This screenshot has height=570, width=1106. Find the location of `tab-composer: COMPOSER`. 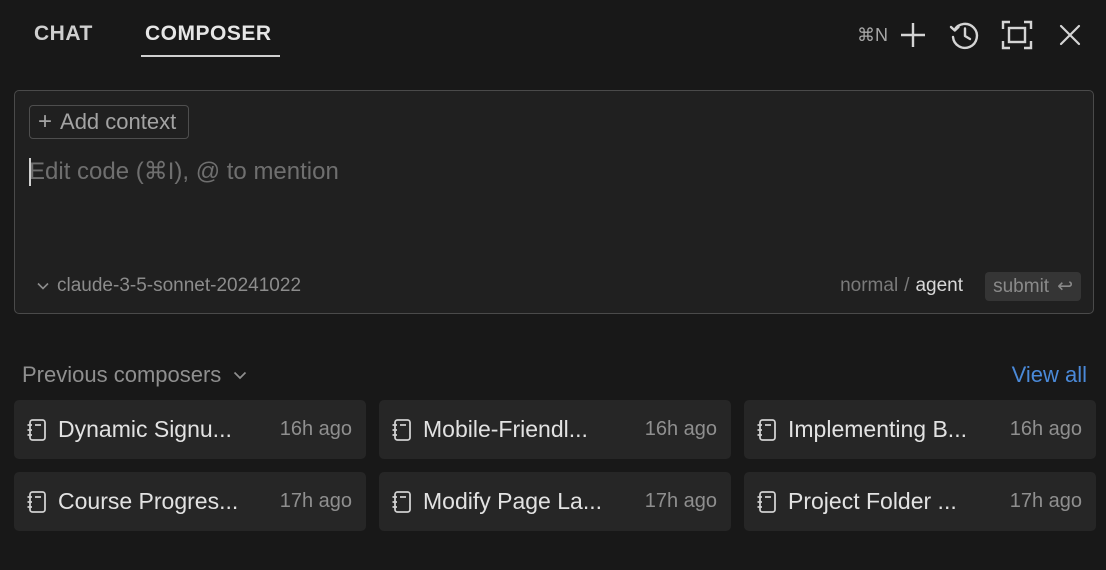

tab-composer: COMPOSER is located at coordinates (208, 34).